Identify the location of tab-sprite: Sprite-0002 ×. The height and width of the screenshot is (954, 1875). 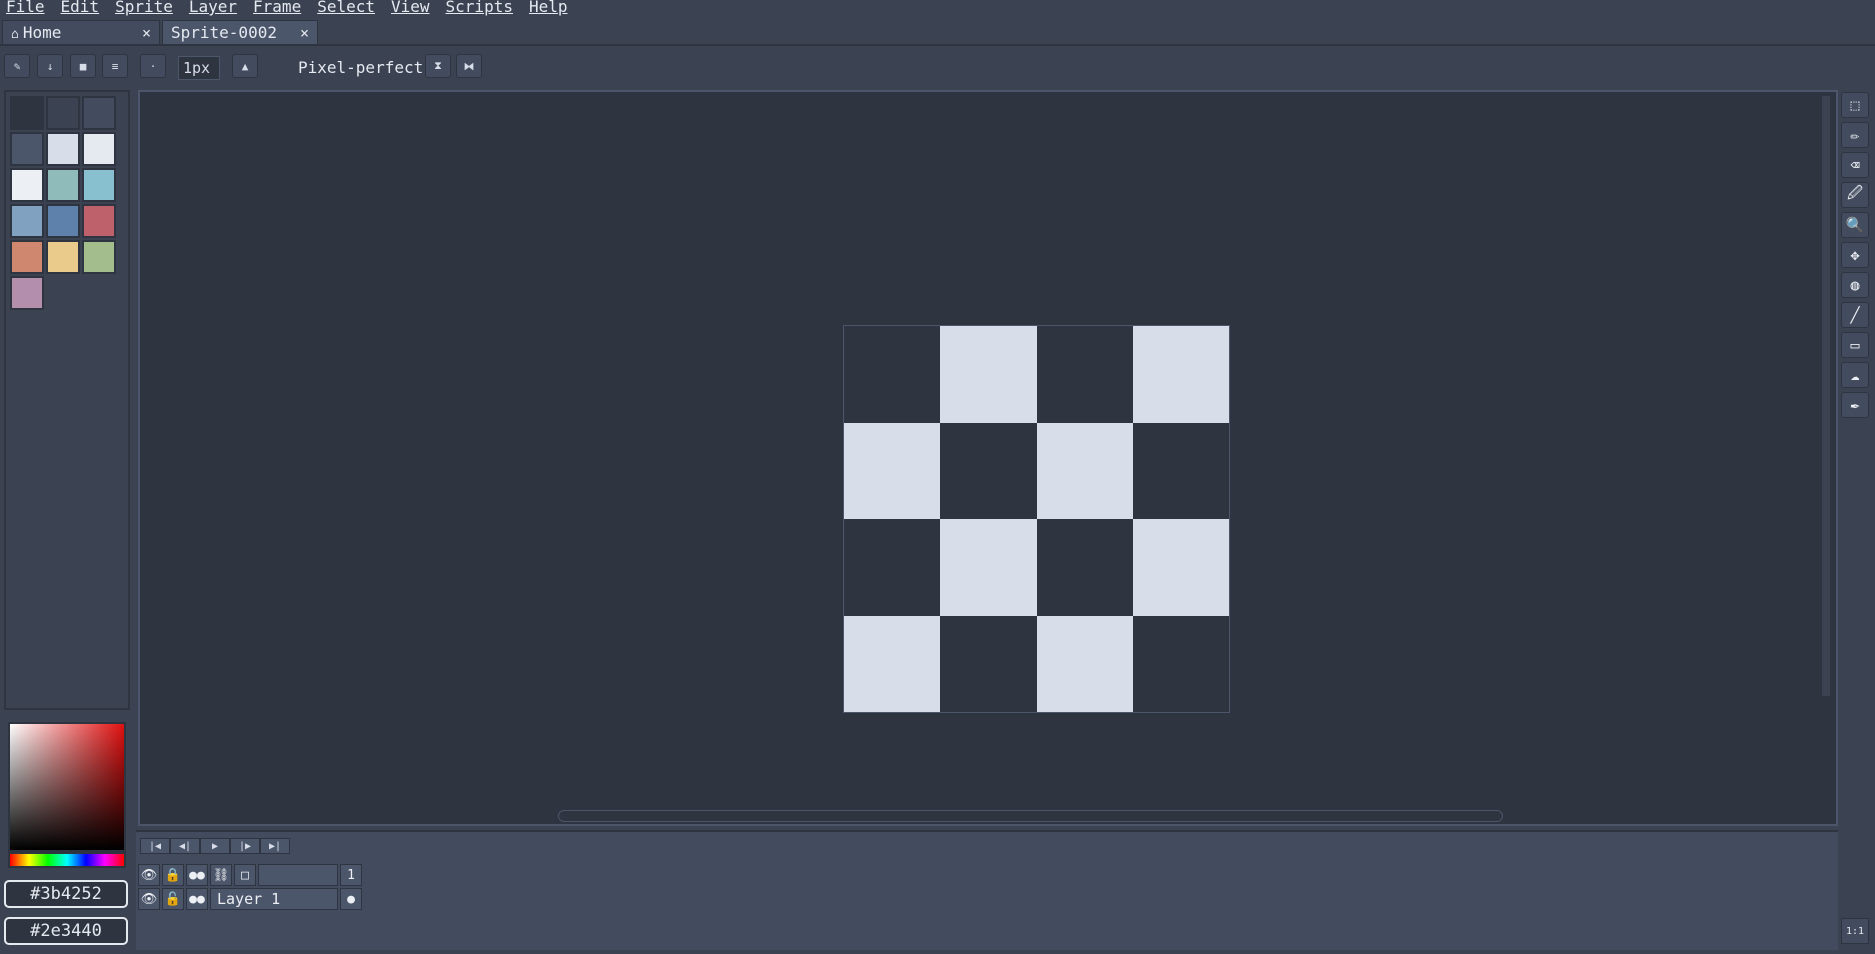
(240, 32).